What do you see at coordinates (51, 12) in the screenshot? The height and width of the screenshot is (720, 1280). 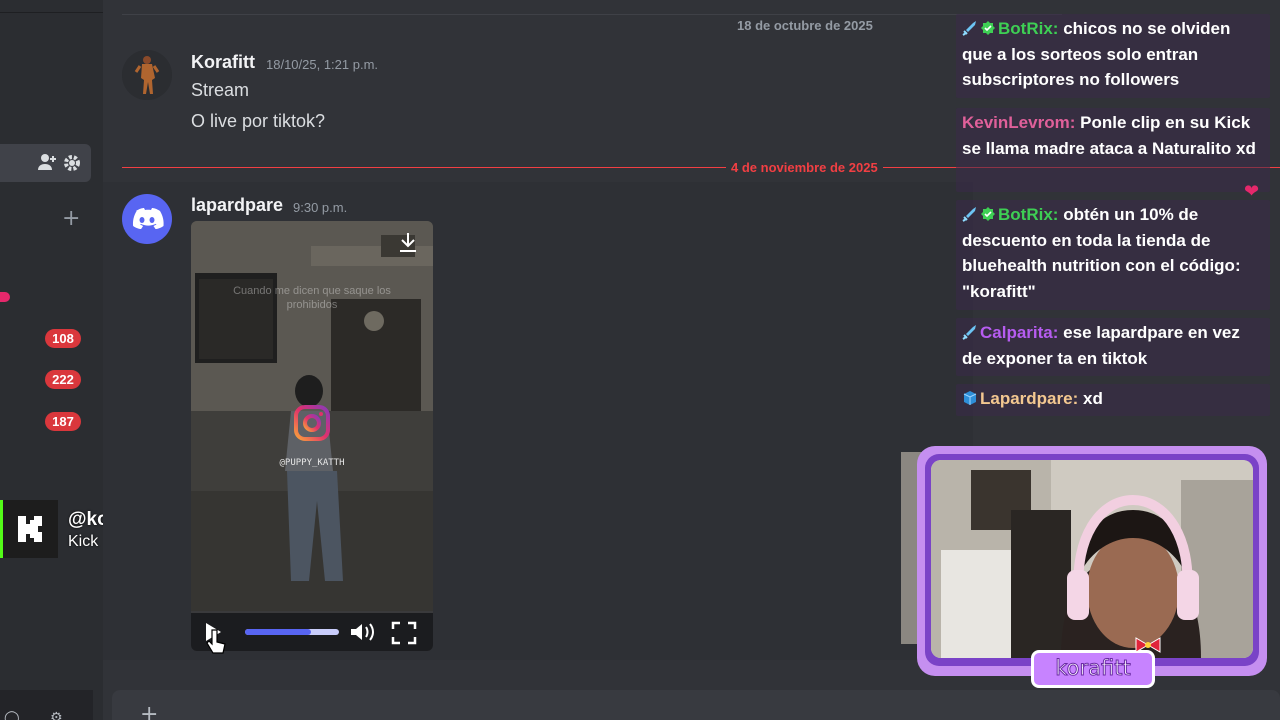 I see `sidebar-divider` at bounding box center [51, 12].